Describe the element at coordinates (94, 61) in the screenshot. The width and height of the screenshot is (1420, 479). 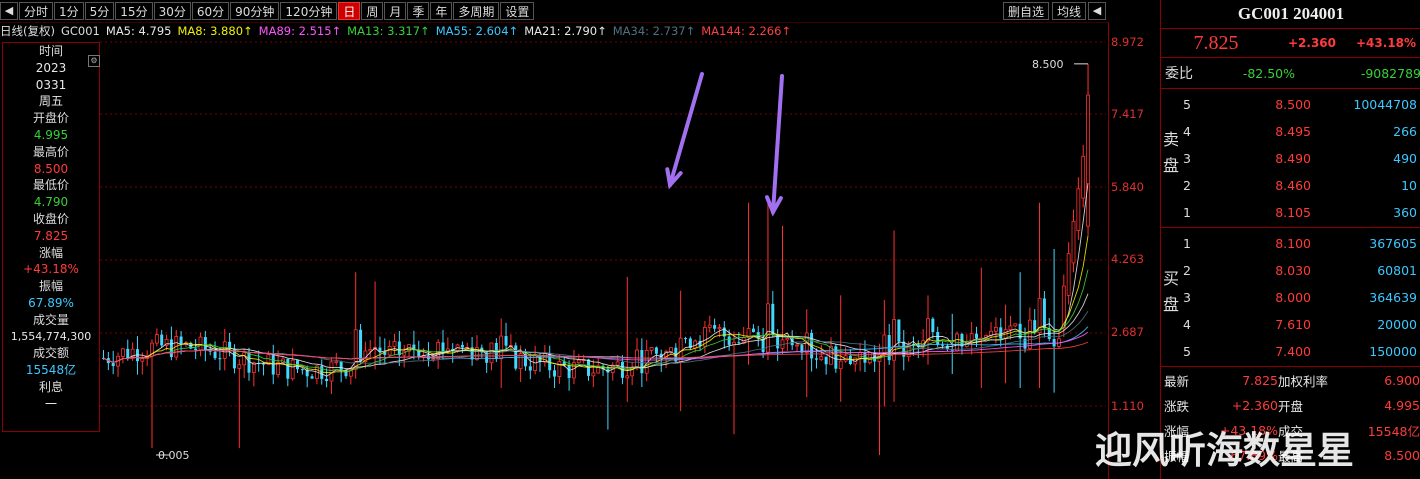
I see `gear-icon: ⚙` at that location.